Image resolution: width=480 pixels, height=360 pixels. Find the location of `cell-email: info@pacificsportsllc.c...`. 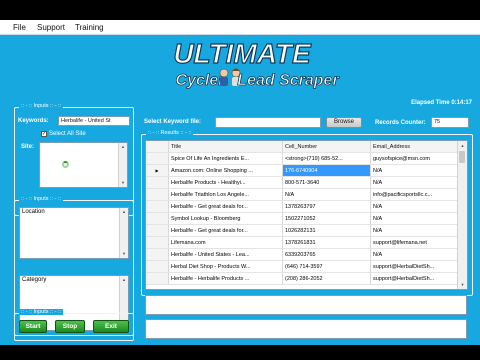

cell-email: info@pacificsportsllc.c... is located at coordinates (414, 194).